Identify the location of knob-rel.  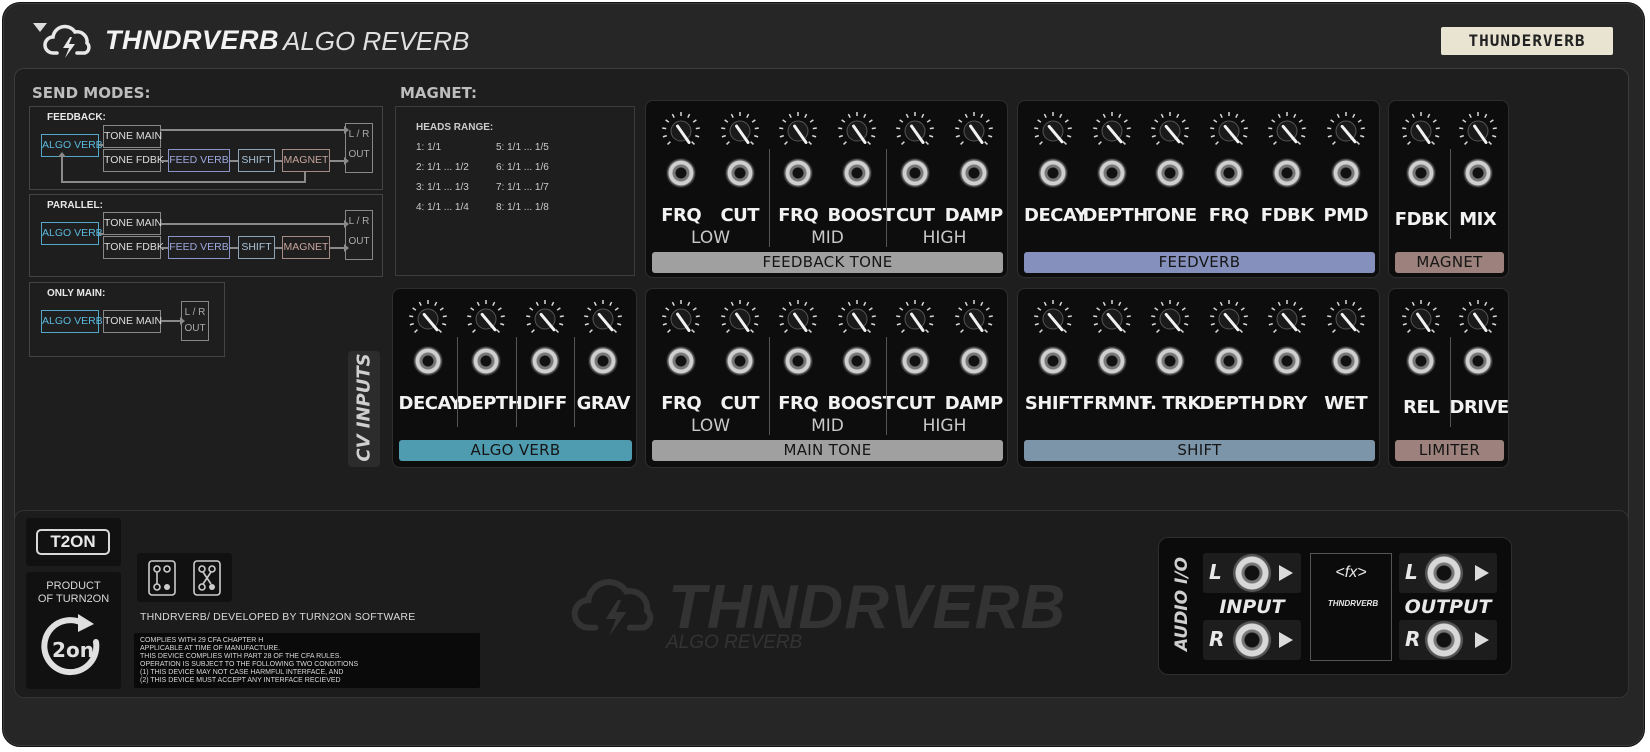
(1421, 319).